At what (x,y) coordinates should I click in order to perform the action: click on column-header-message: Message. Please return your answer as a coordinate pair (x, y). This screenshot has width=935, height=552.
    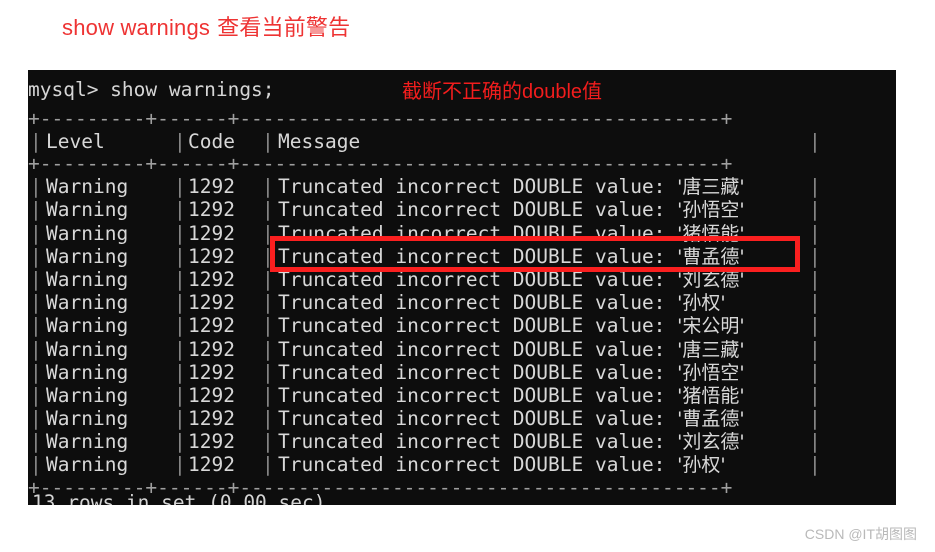
    Looking at the image, I should click on (319, 141).